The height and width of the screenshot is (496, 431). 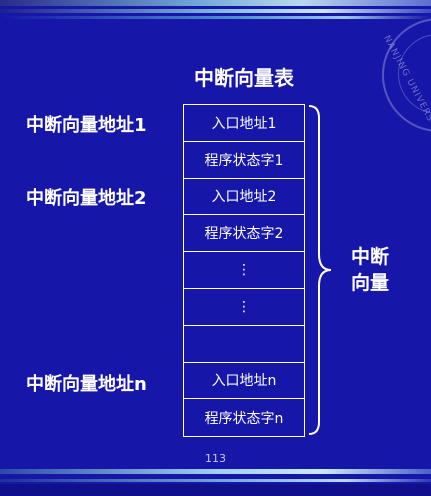 I want to click on table-cell-psw-2: 程序状态字2, so click(x=244, y=234).